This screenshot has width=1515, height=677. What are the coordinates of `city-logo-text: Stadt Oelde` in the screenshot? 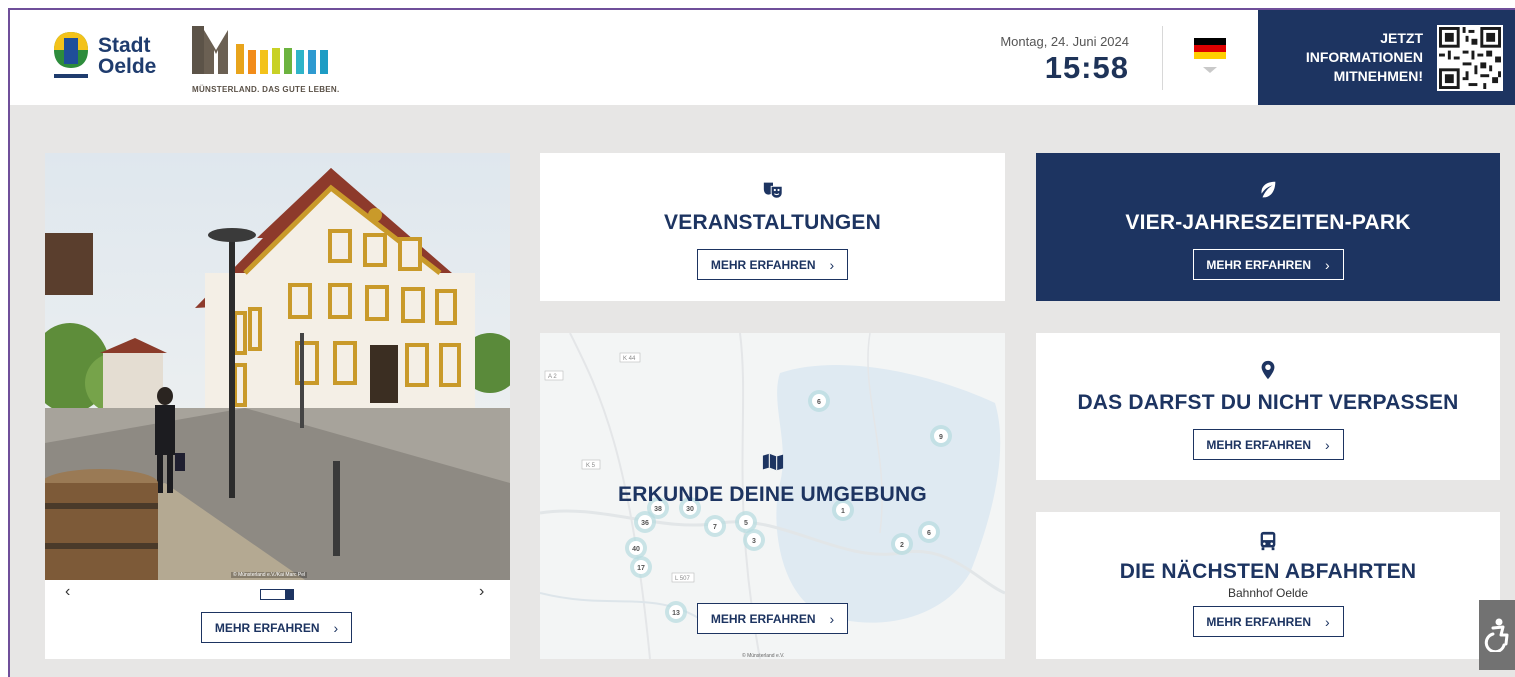 It's located at (127, 56).